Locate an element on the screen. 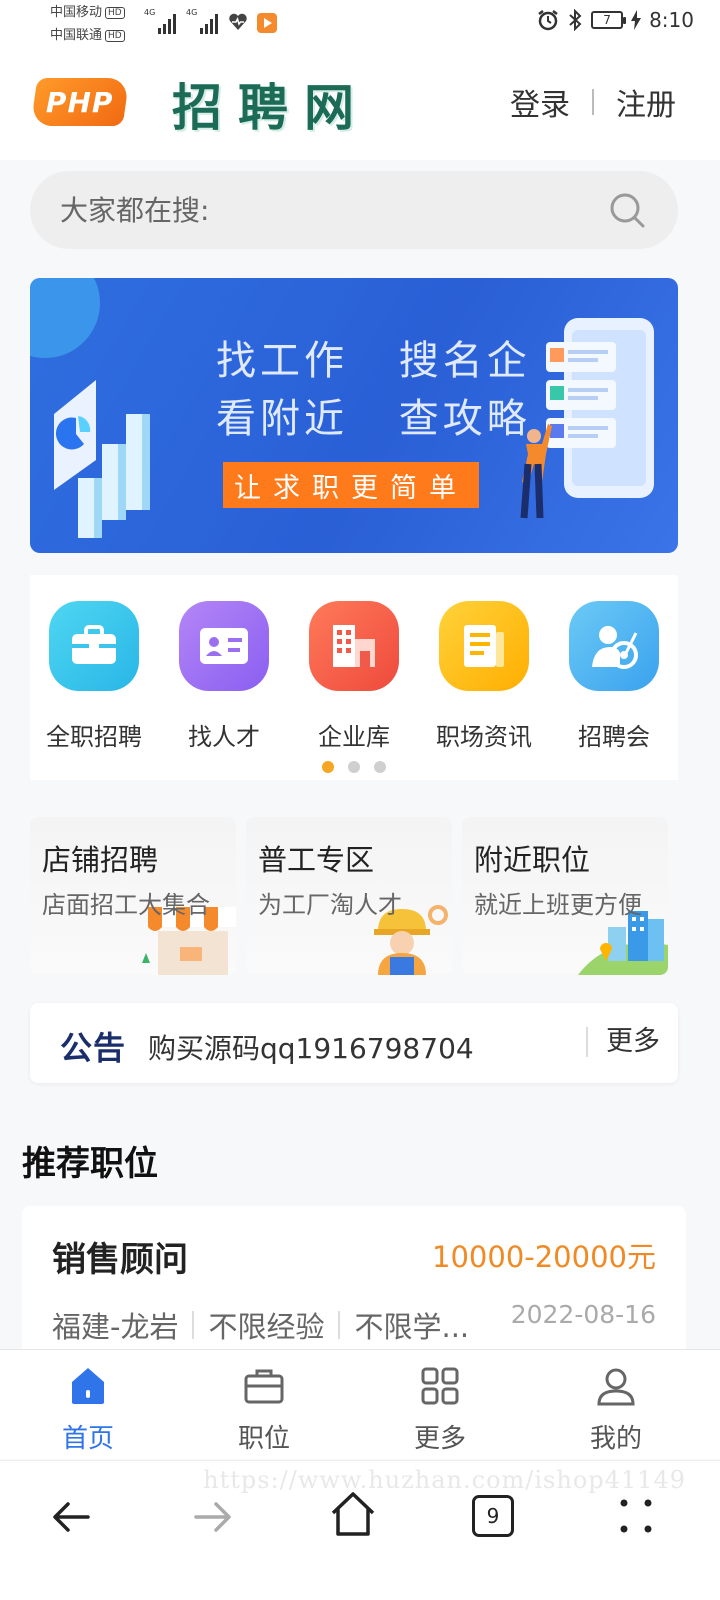 This screenshot has width=720, height=1600. category-talent: 找人才 is located at coordinates (224, 676).